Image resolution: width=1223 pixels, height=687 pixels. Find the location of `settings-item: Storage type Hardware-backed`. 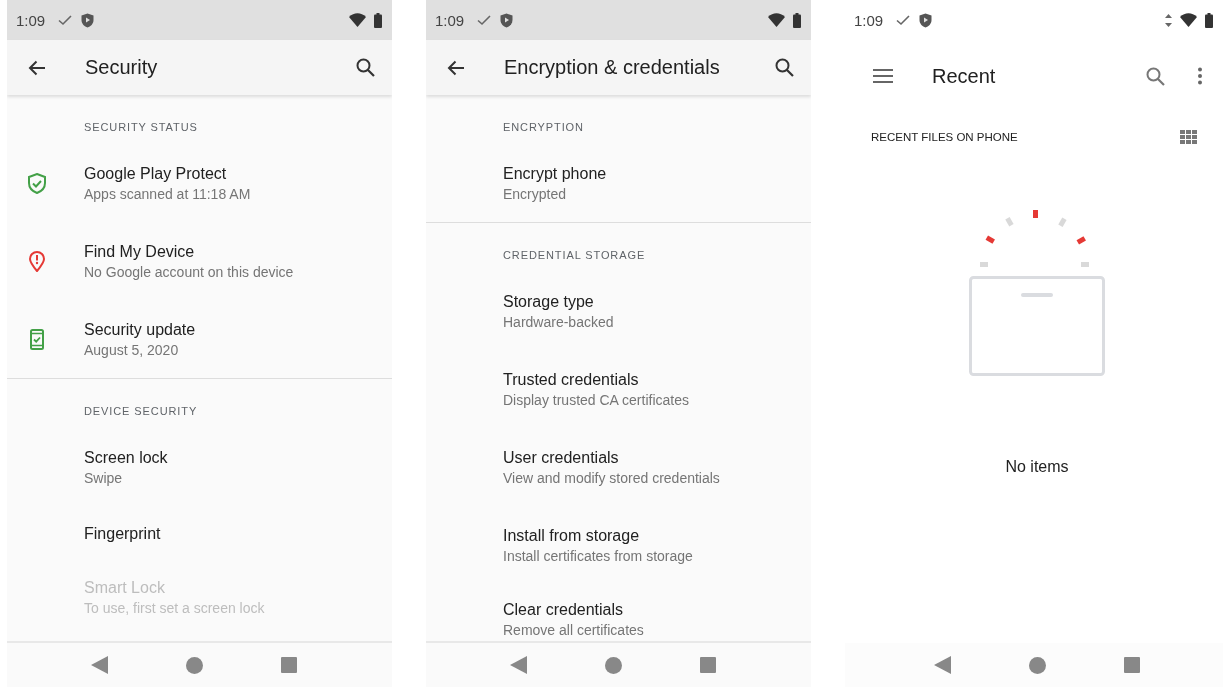

settings-item: Storage type Hardware-backed is located at coordinates (618, 311).